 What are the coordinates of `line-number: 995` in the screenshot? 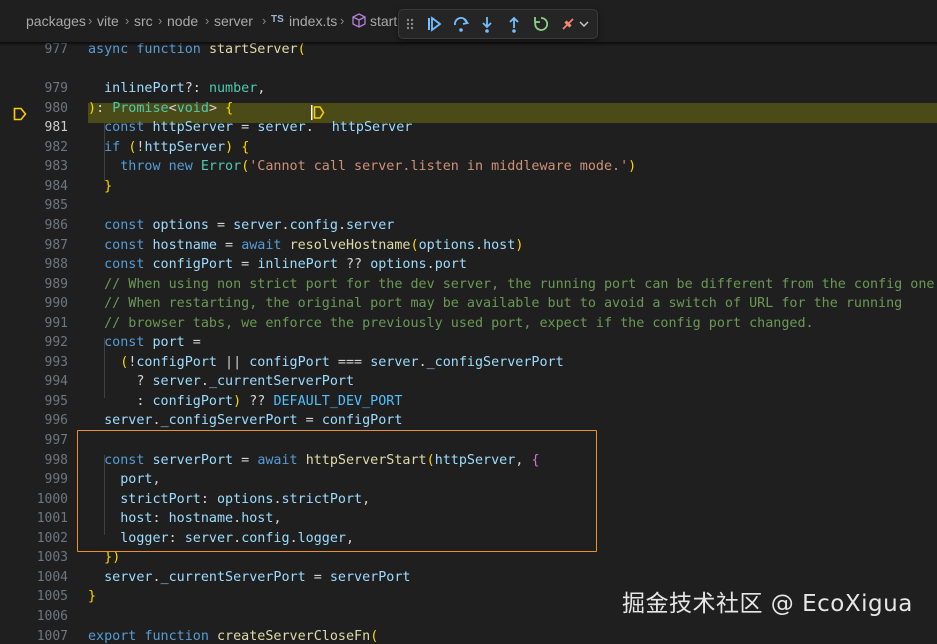 It's located at (37, 401).